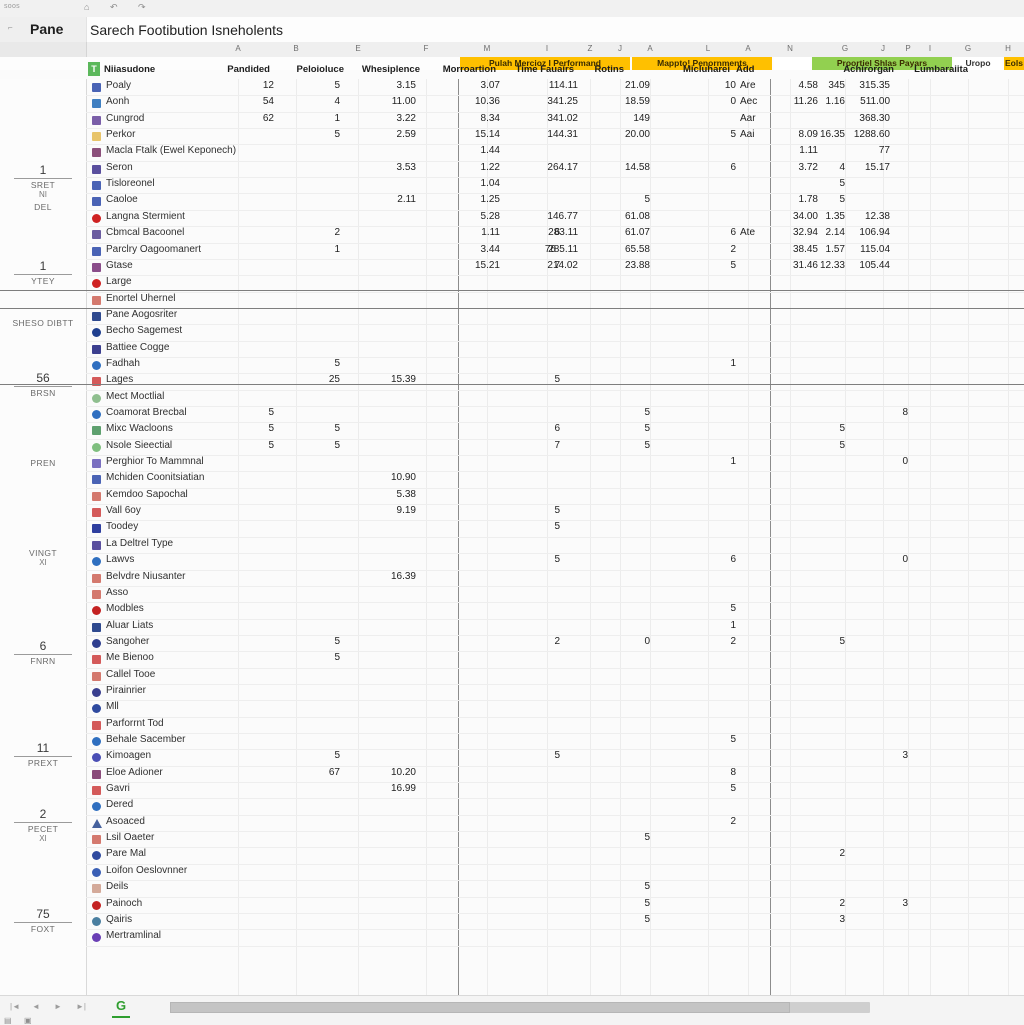 The height and width of the screenshot is (1025, 1024). Describe the element at coordinates (385, 788) in the screenshot. I see `cell-value: 16.99` at that location.